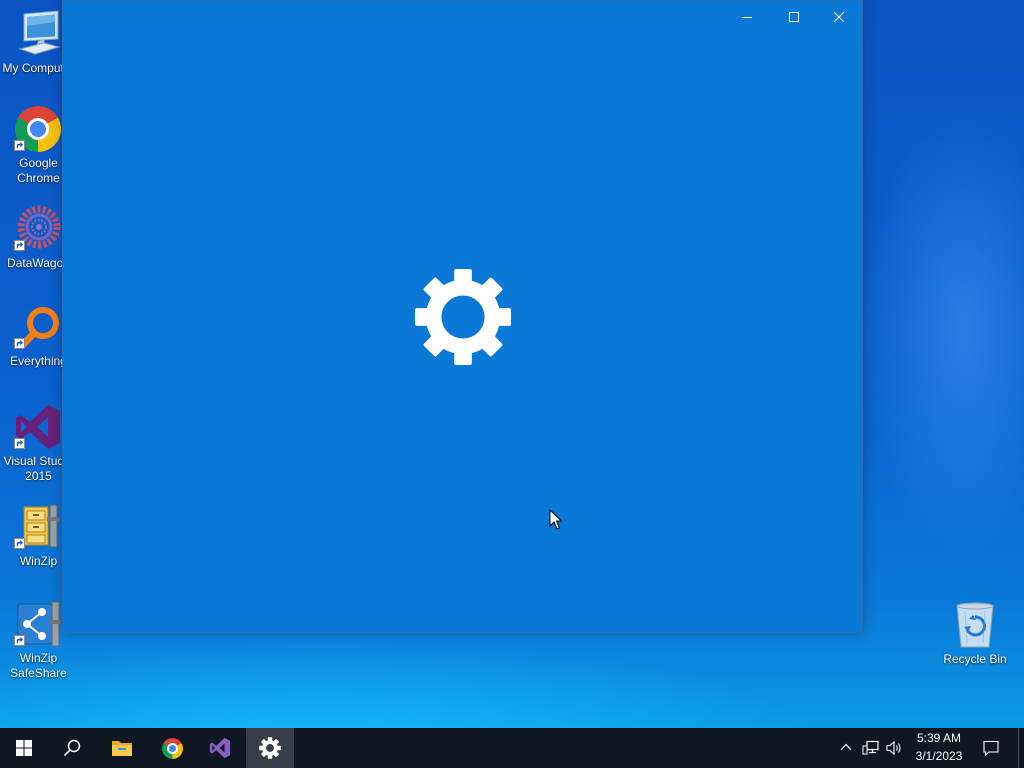 The width and height of the screenshot is (1024, 768). Describe the element at coordinates (38, 178) in the screenshot. I see `desktop-icon-label: Chrome` at that location.